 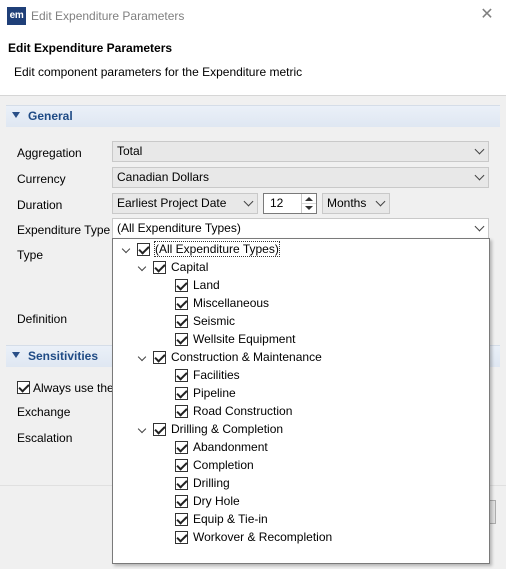 I want to click on tree-label: Pipeline, so click(x=214, y=393).